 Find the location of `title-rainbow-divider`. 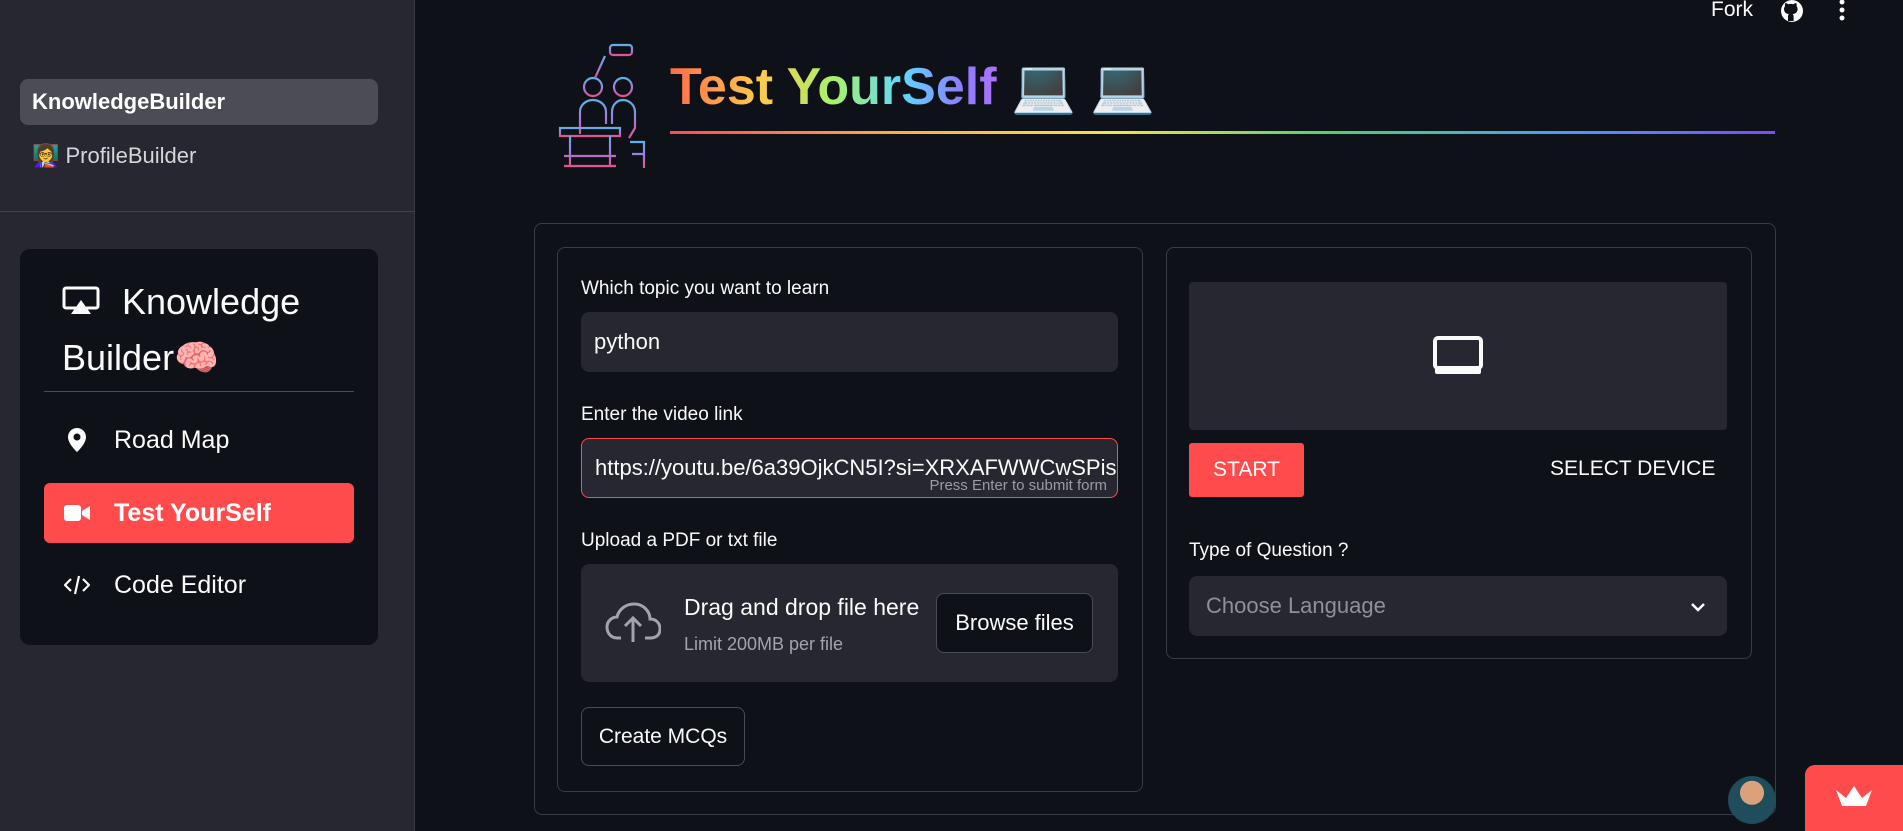

title-rainbow-divider is located at coordinates (1222, 132).